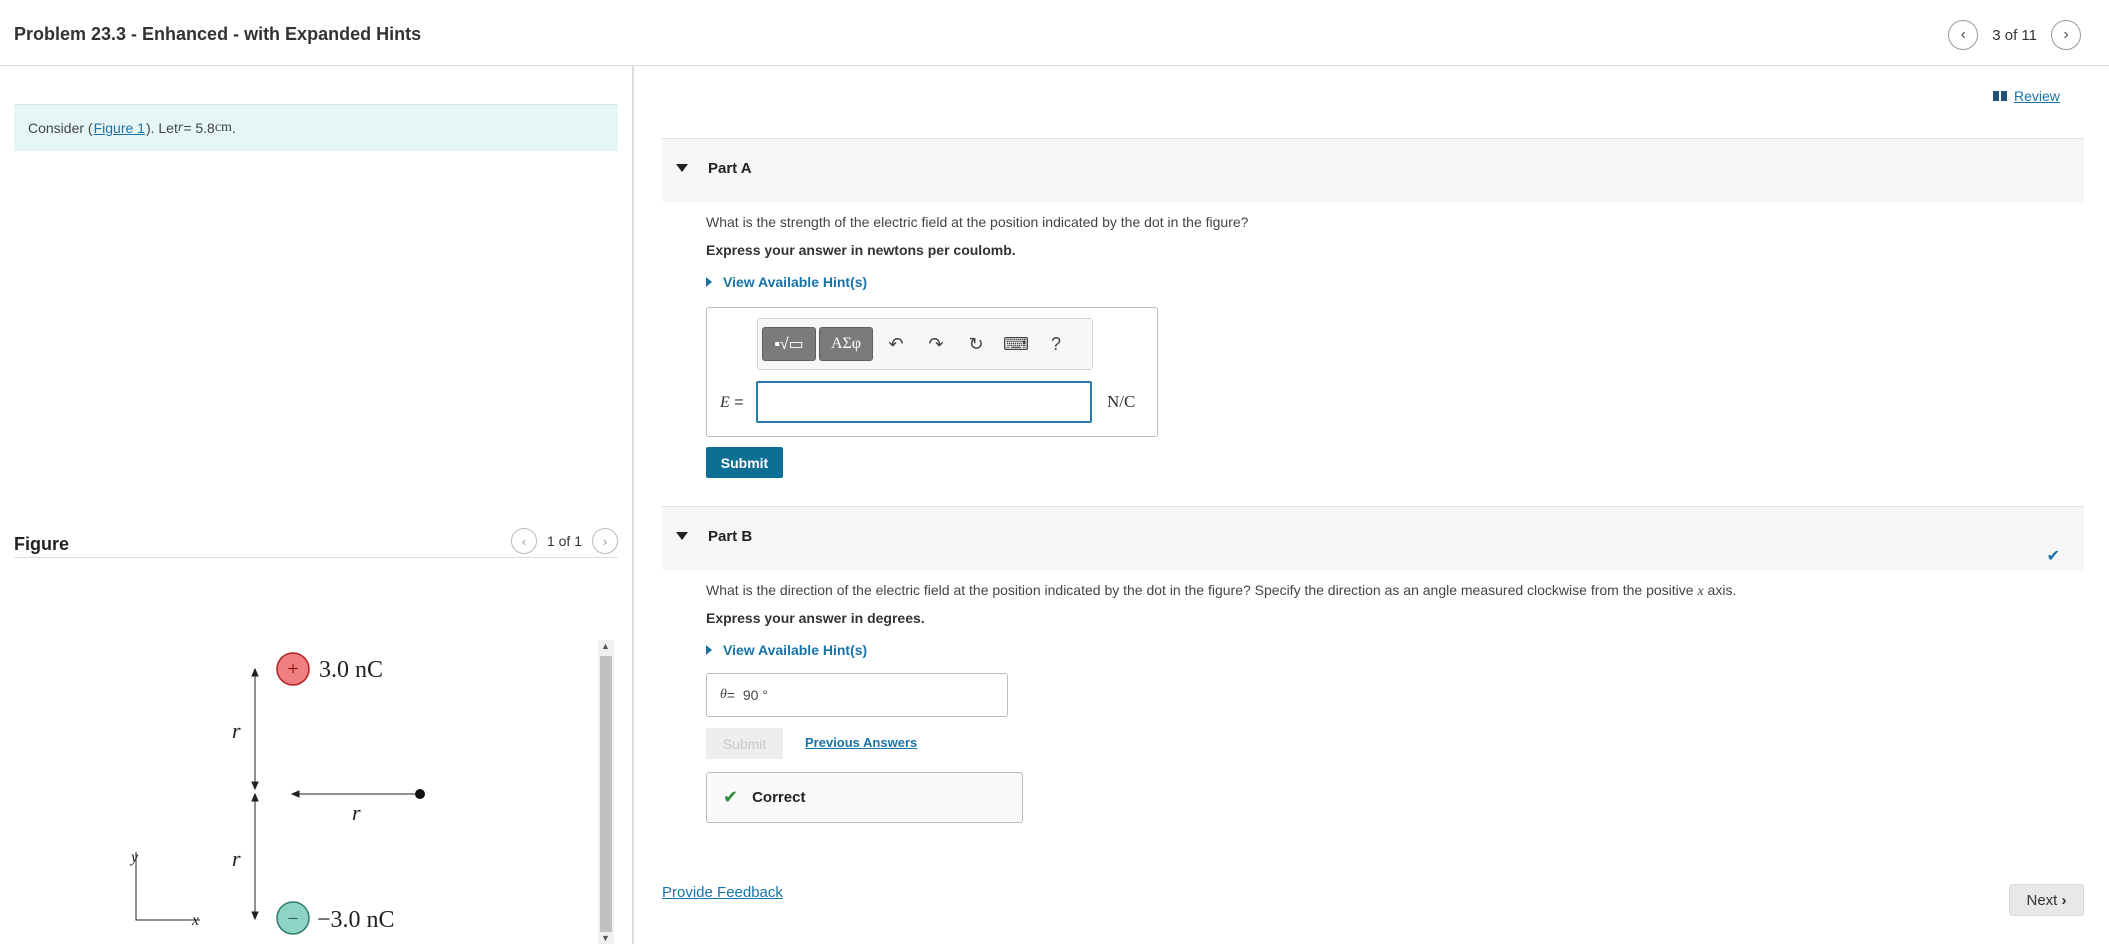  I want to click on checkmark-icon: ✔, so click(731, 797).